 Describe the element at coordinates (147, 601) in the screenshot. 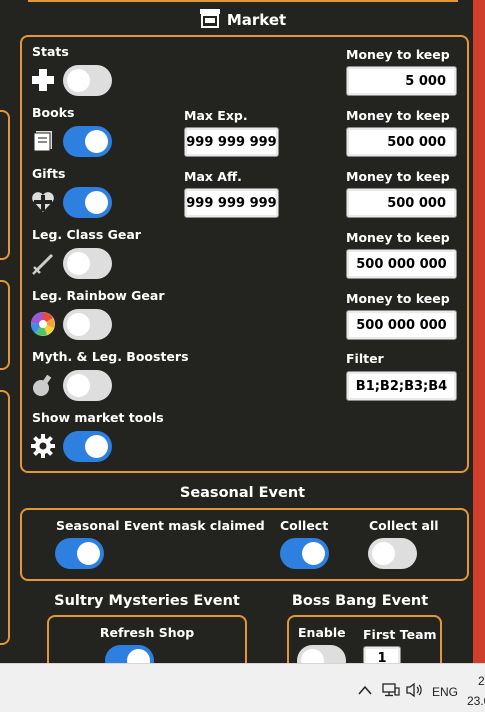

I see `sultry-title: Sultry Mysteries Event` at that location.